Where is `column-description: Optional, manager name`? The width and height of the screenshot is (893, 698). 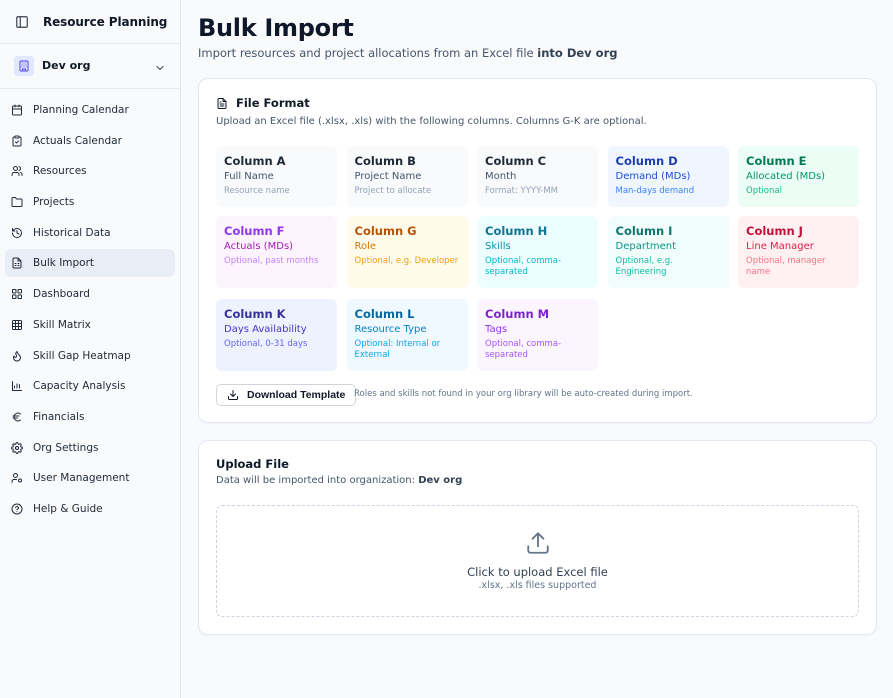 column-description: Optional, manager name is located at coordinates (786, 266).